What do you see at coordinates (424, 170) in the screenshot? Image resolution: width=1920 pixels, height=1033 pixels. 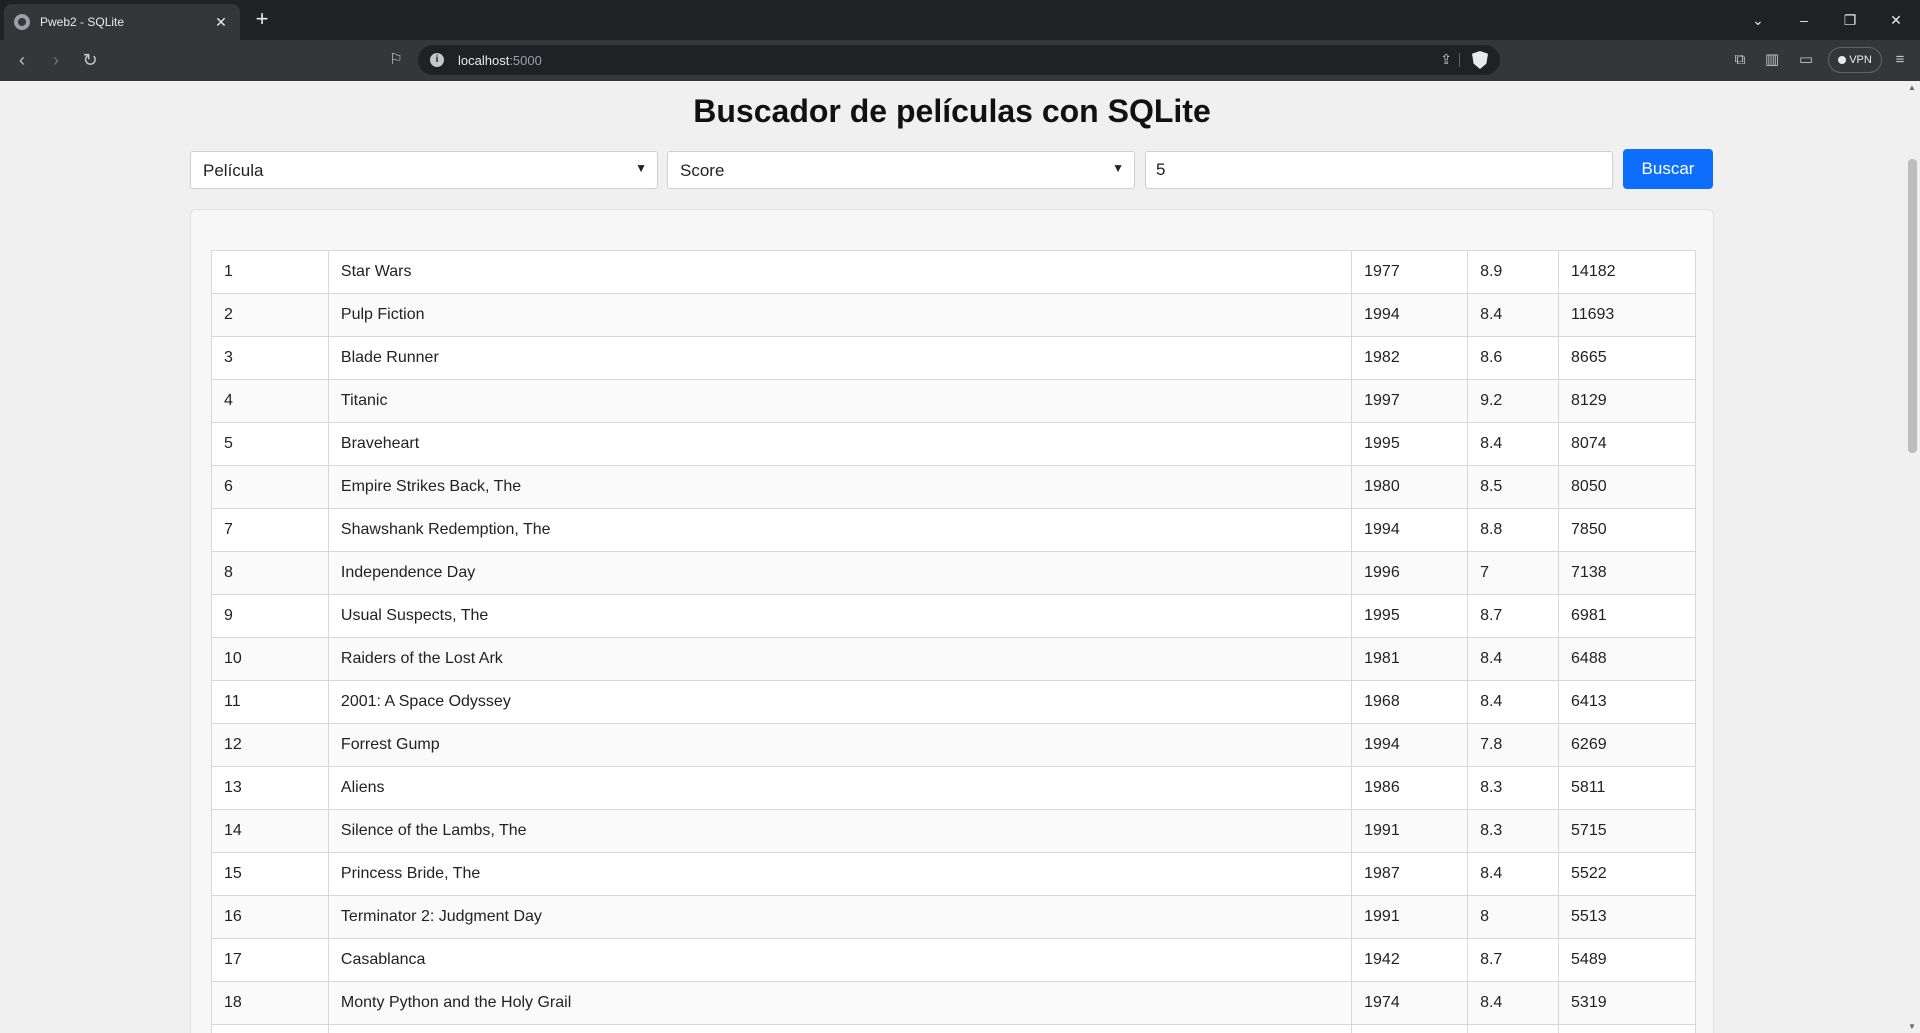 I see `field-select: Película ▼` at bounding box center [424, 170].